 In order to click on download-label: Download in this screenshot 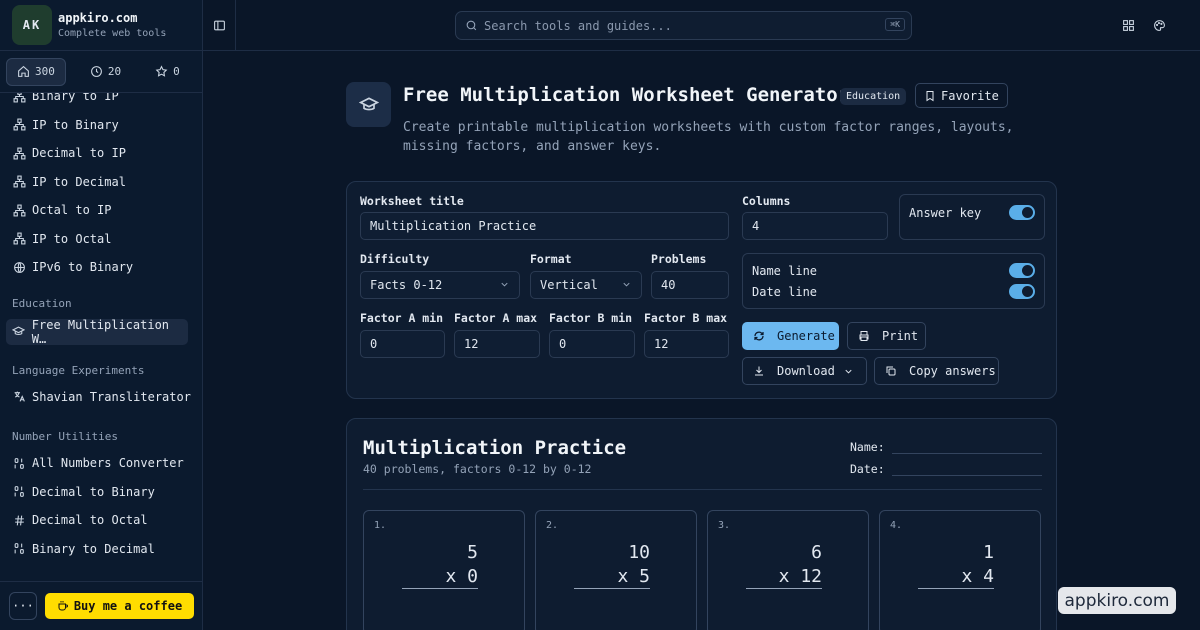, I will do `click(806, 371)`.